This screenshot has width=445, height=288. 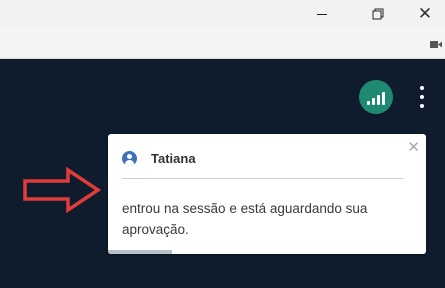 What do you see at coordinates (263, 178) in the screenshot?
I see `notification-divider` at bounding box center [263, 178].